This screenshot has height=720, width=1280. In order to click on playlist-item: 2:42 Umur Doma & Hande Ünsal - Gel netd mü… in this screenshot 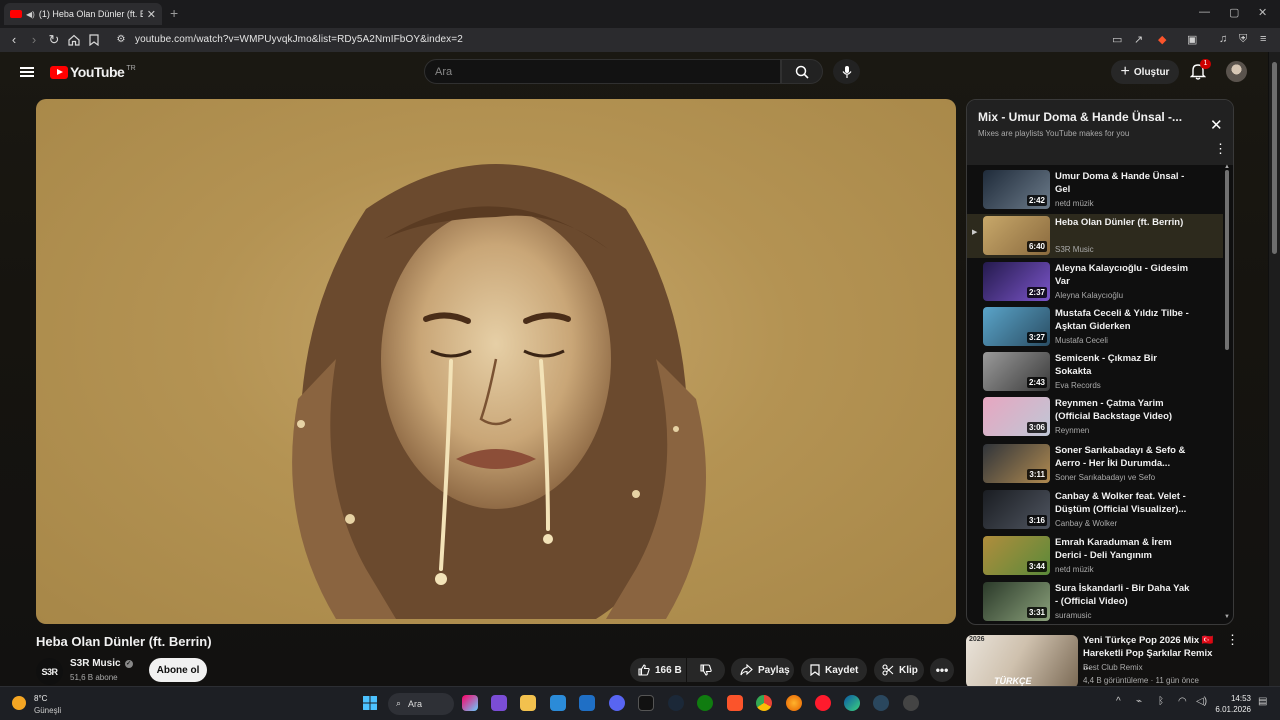, I will do `click(1095, 190)`.